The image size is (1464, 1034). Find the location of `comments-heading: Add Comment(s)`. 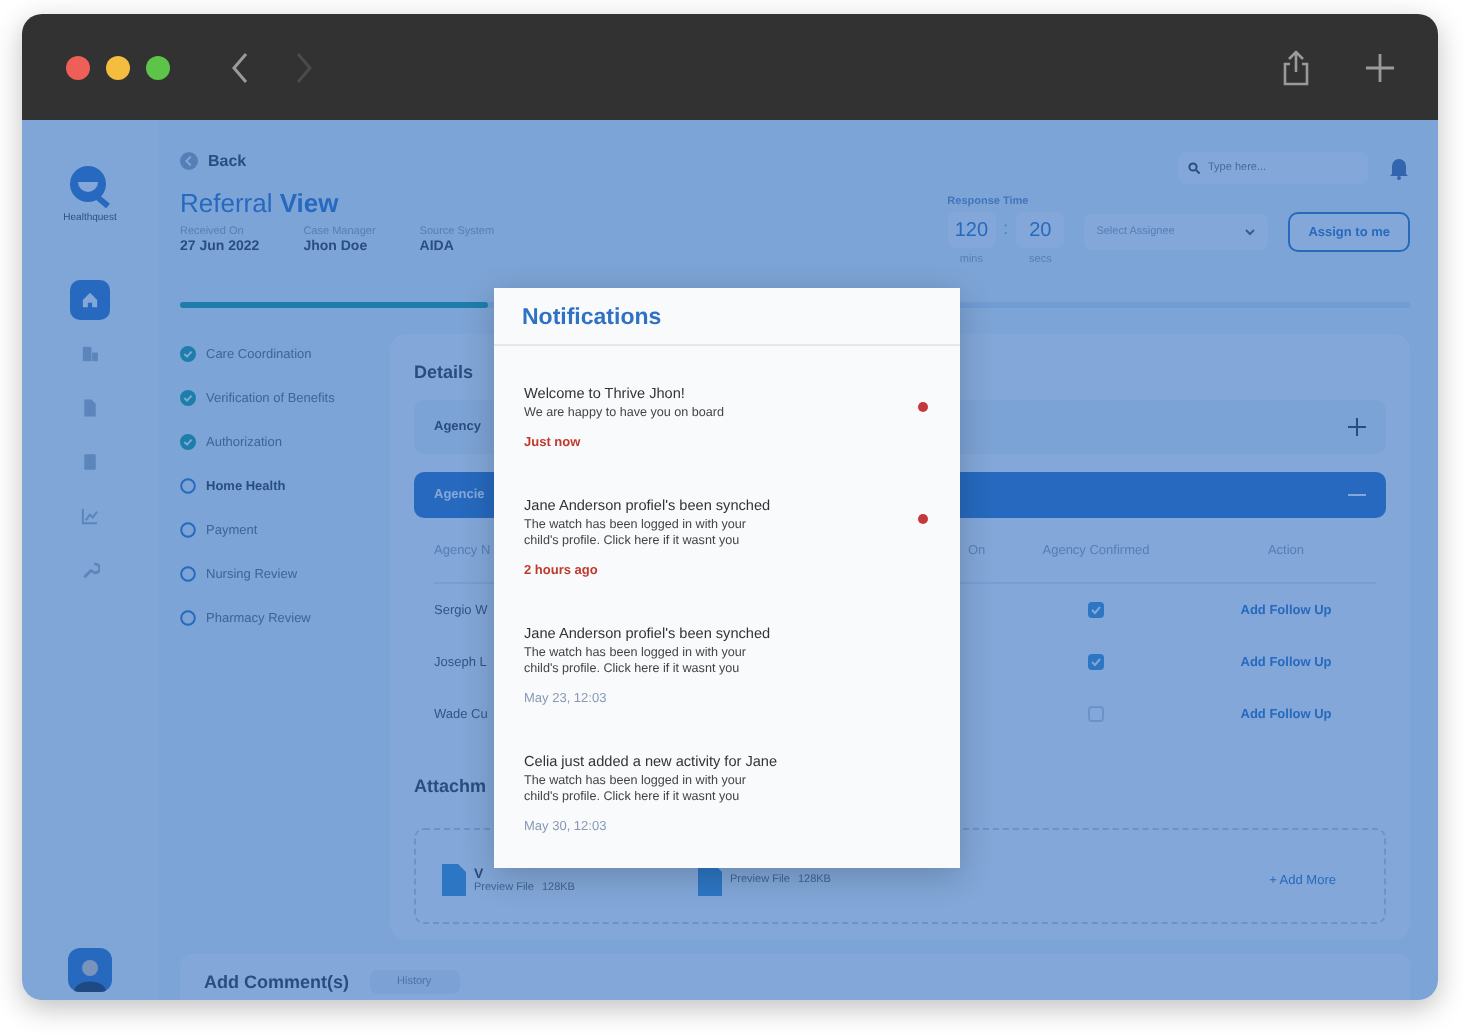

comments-heading: Add Comment(s) is located at coordinates (276, 982).